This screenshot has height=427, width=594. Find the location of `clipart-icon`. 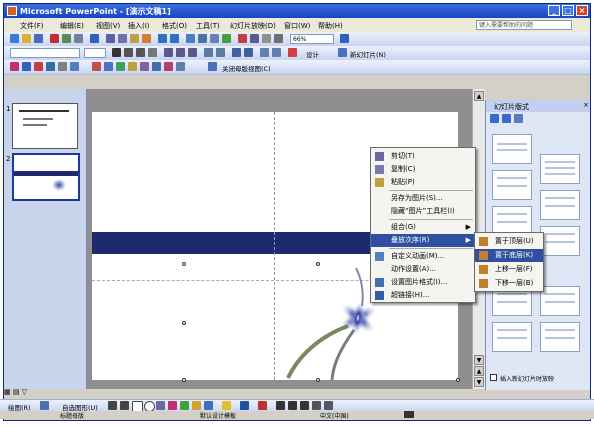

clipart-icon is located at coordinates (196, 405).